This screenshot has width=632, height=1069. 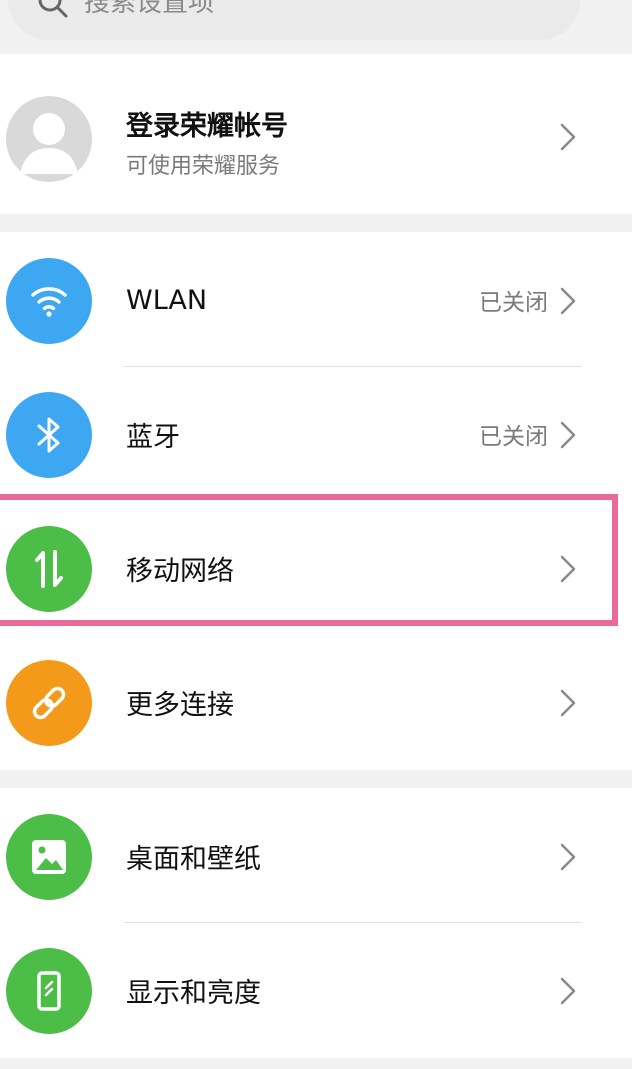 I want to click on highlight-box, so click(x=309, y=560).